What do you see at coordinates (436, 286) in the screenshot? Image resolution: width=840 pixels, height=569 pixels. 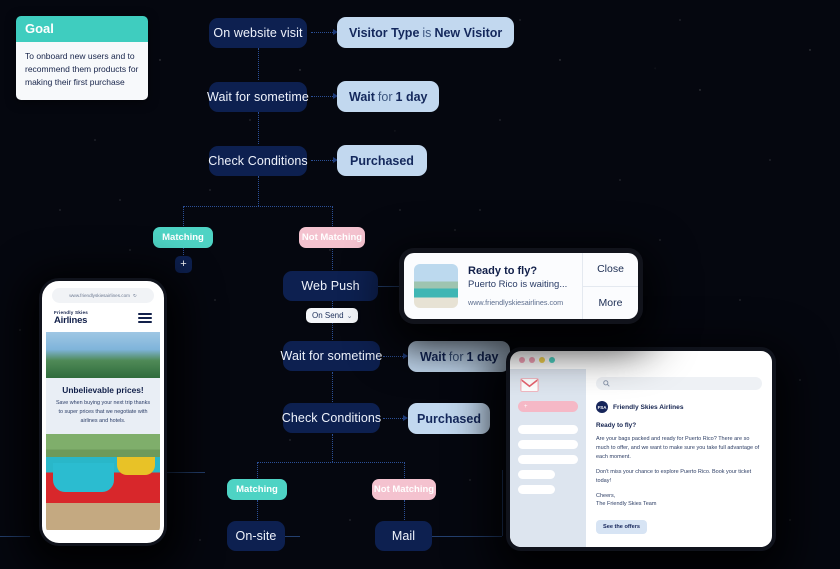 I see `push-thumbnail-image` at bounding box center [436, 286].